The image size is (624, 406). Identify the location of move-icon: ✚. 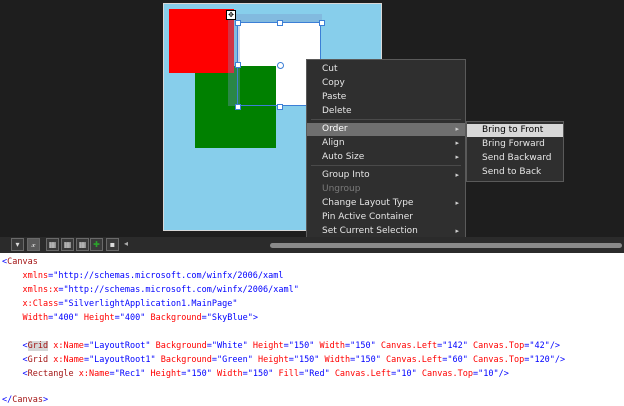
(96, 244).